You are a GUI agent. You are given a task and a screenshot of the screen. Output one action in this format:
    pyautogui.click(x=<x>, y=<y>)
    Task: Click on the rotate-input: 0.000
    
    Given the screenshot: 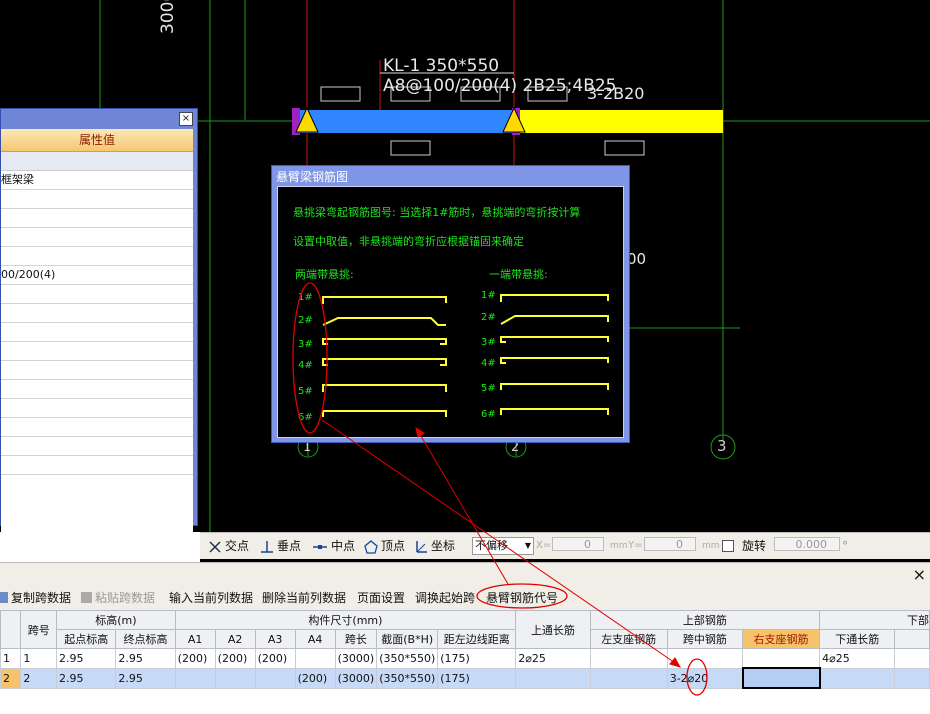 What is the action you would take?
    pyautogui.click(x=807, y=544)
    